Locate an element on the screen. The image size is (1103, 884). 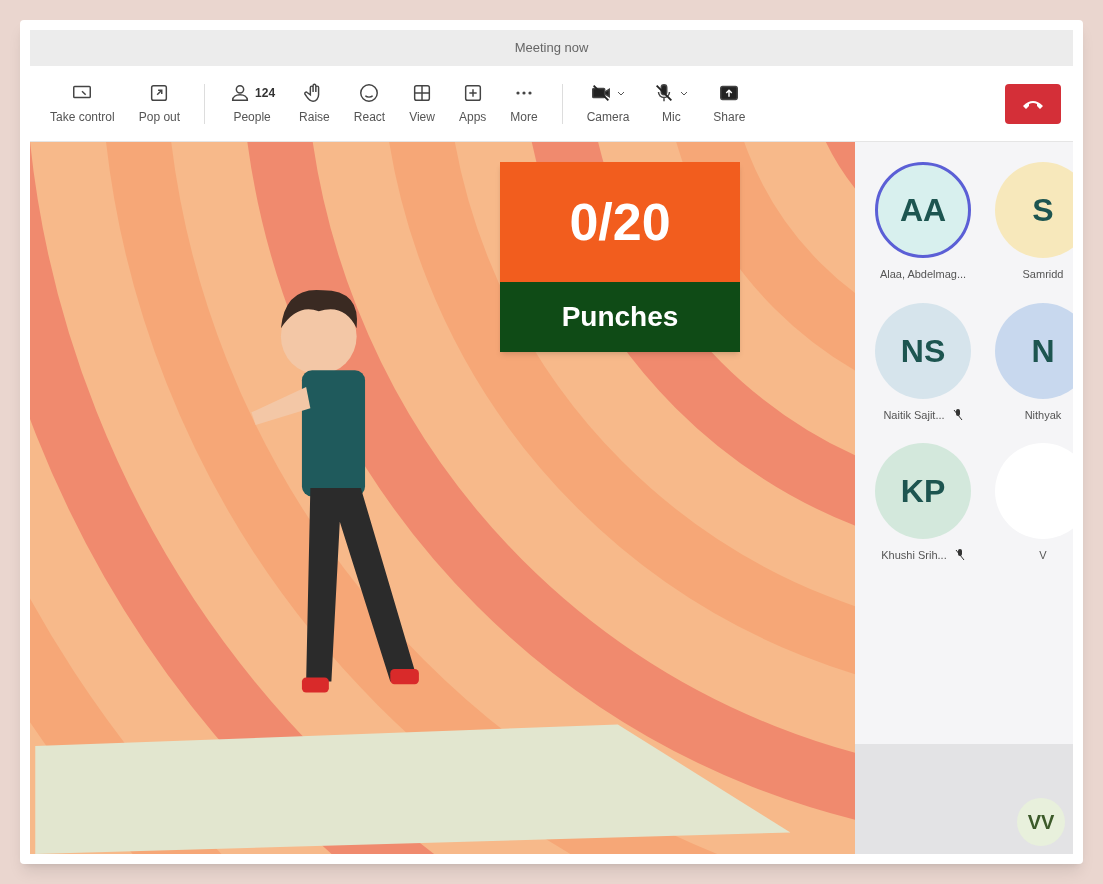
toolbar-button: Camera is located at coordinates (608, 103).